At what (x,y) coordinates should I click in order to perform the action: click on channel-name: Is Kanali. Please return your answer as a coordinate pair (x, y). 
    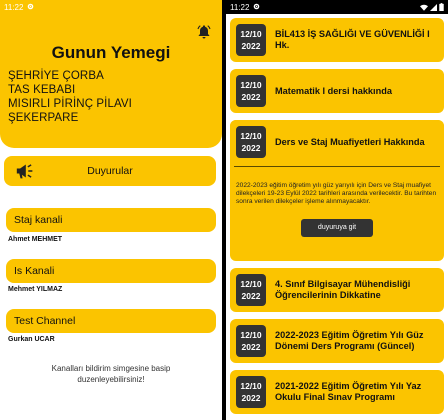
    Looking at the image, I should click on (34, 271).